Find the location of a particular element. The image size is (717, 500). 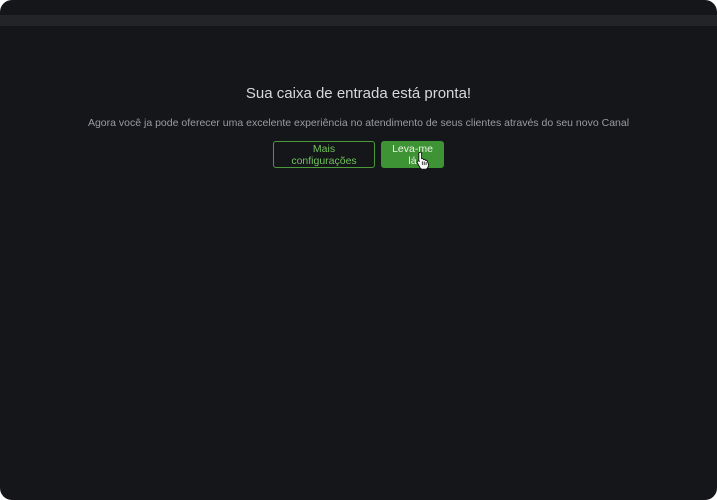

top-bar is located at coordinates (358, 20).